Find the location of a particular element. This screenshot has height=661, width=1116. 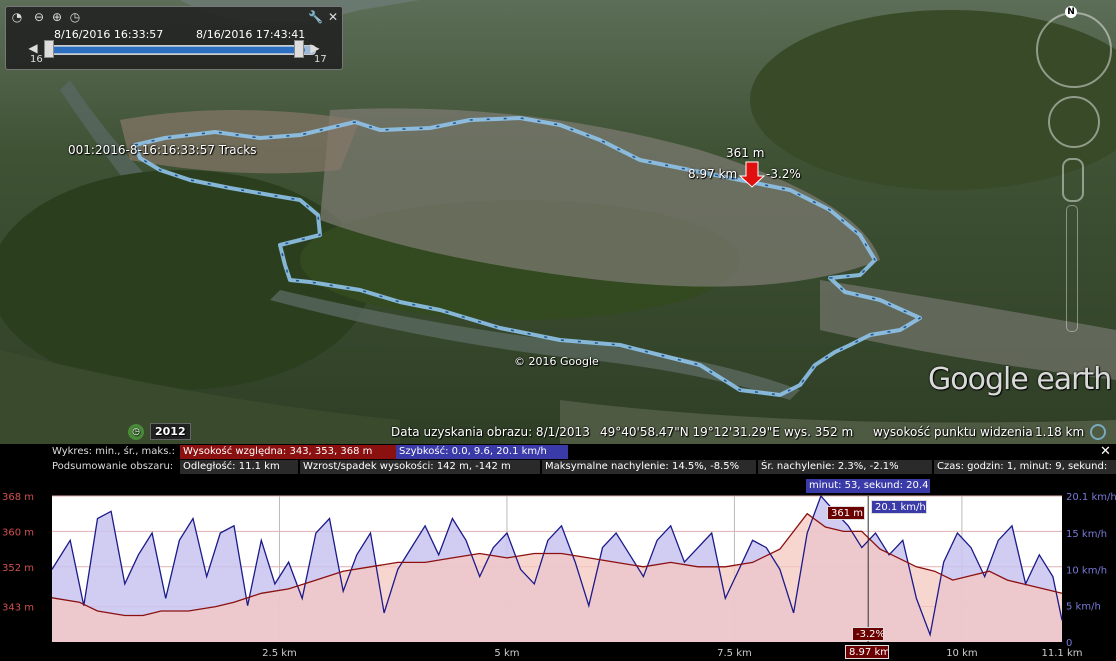

eye-altitude-label: wysokość punktu widzenia is located at coordinates (953, 432).